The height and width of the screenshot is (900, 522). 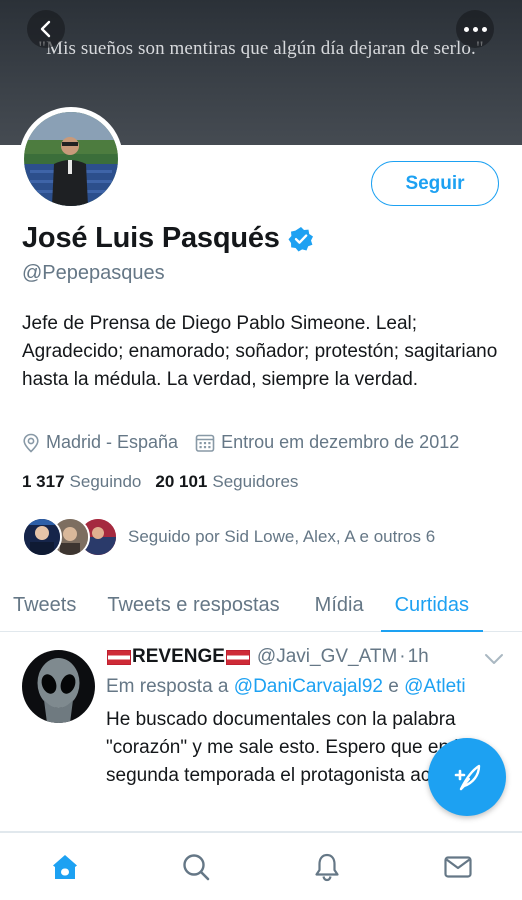 What do you see at coordinates (393, 686) in the screenshot?
I see `reply-join: e` at bounding box center [393, 686].